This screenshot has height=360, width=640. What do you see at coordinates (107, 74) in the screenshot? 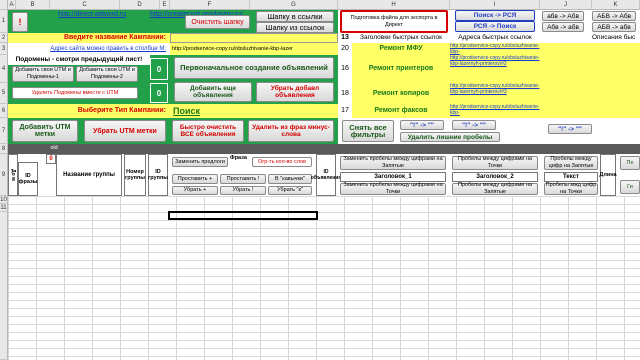
I see `add-utm-2-button: Добавить свои UTM и Подомены-2` at bounding box center [107, 74].